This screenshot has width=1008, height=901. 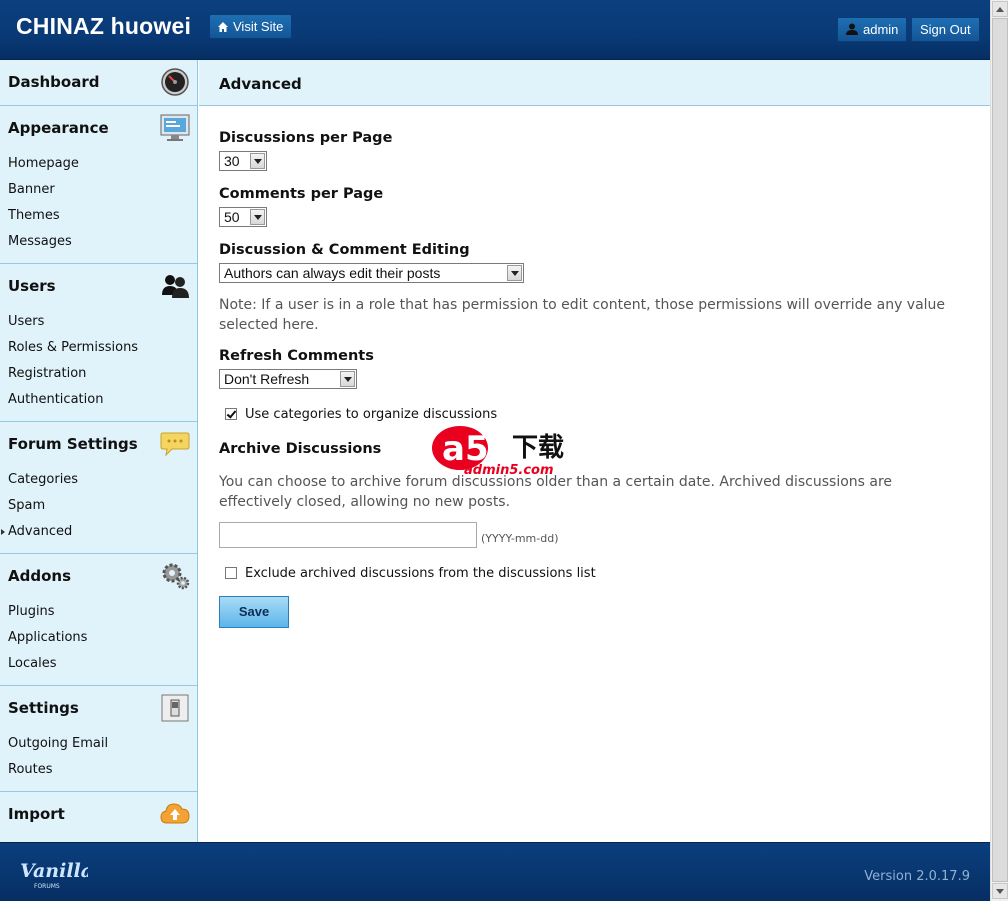 I want to click on sidebar-heading-appearance: Appearance, so click(x=98, y=128).